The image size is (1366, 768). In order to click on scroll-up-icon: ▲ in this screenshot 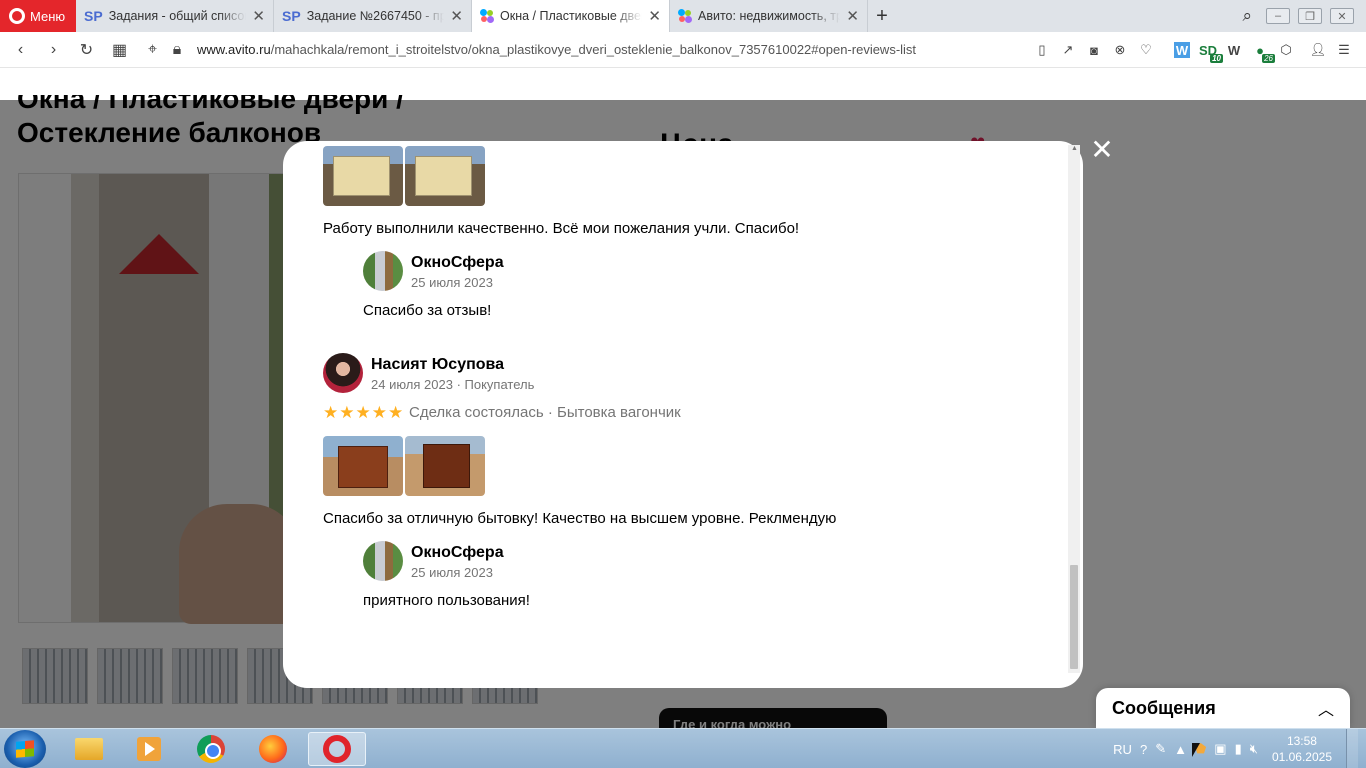, I will do `click(1074, 148)`.